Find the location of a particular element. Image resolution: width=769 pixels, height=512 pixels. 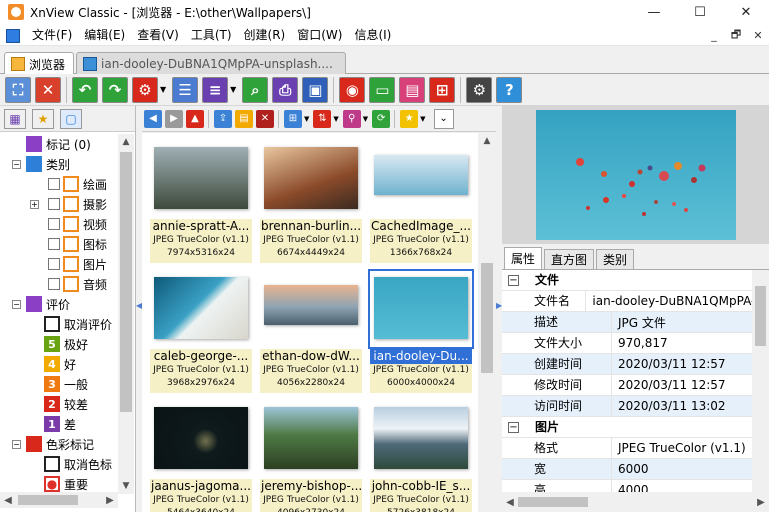

web-page-icon: ▤ is located at coordinates (412, 89).